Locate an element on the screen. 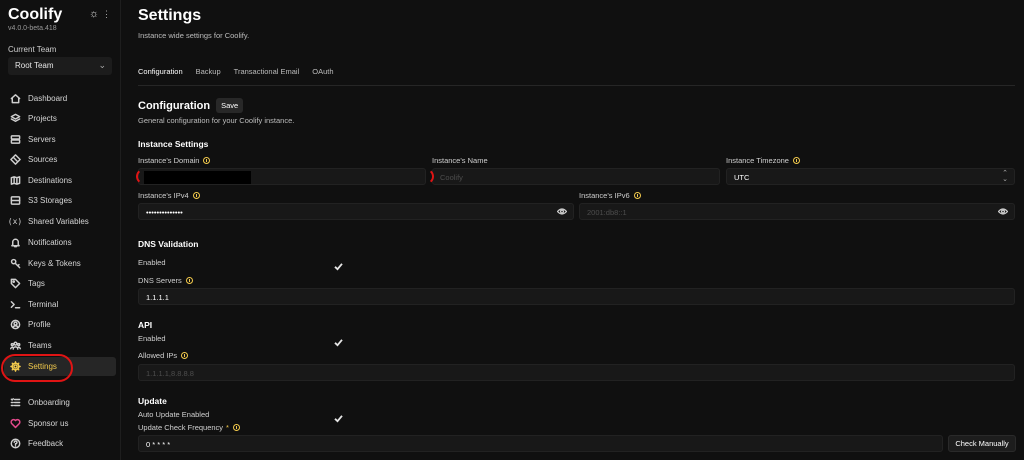  name-label-text: Instance's Name is located at coordinates (460, 160).